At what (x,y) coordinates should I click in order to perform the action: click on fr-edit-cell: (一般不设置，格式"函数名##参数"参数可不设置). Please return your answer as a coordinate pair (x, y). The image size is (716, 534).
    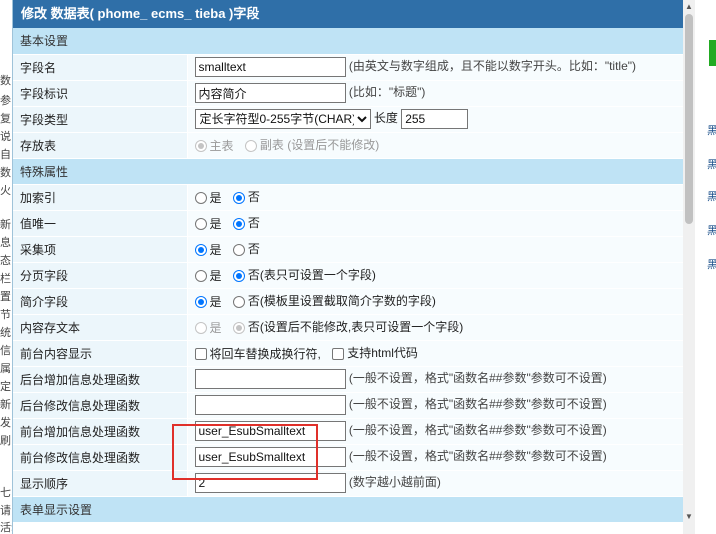
    Looking at the image, I should click on (435, 457).